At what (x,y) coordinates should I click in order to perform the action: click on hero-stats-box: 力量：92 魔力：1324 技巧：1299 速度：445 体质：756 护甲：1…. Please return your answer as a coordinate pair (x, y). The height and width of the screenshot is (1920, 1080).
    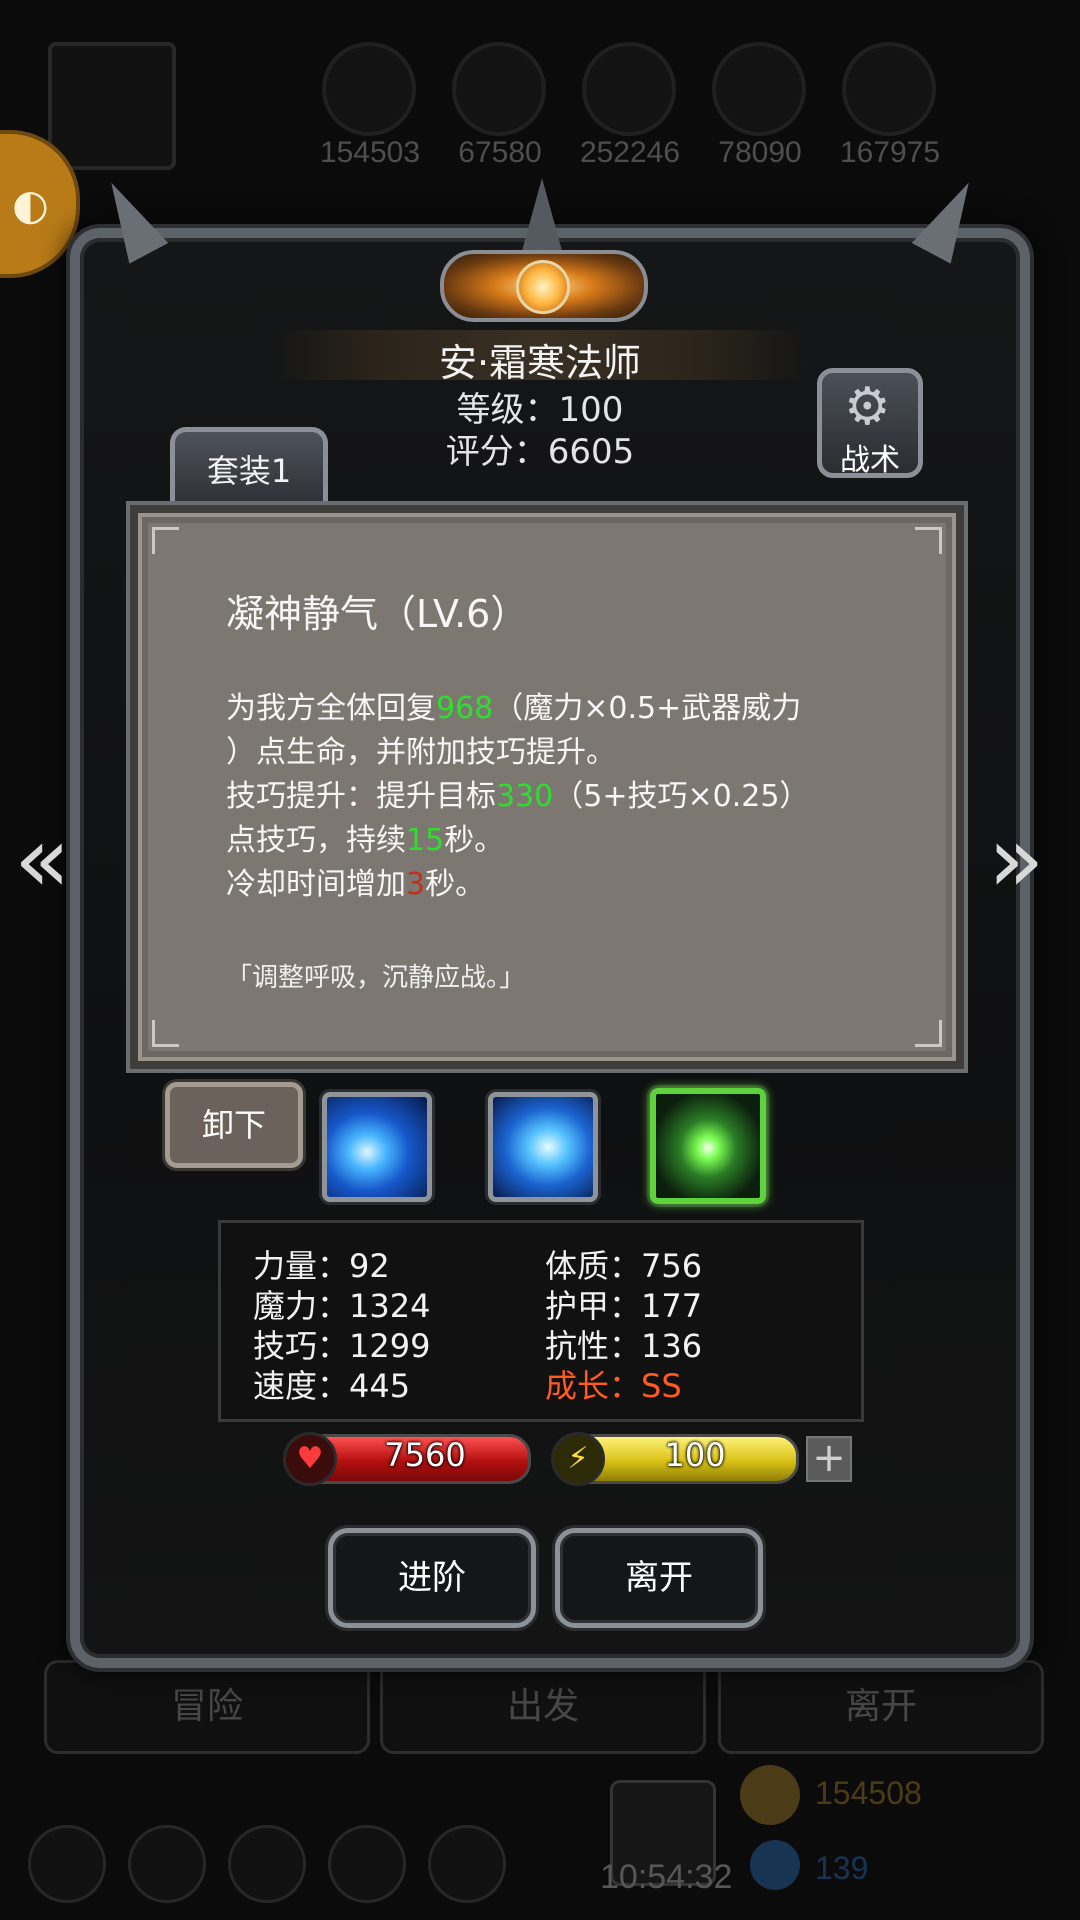
    Looking at the image, I should click on (541, 1321).